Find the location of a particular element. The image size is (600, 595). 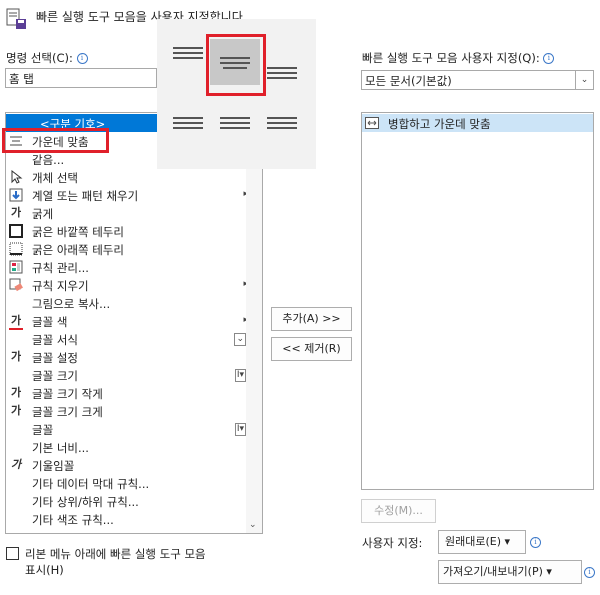

thick-bottom-border-icon is located at coordinates (16, 249).